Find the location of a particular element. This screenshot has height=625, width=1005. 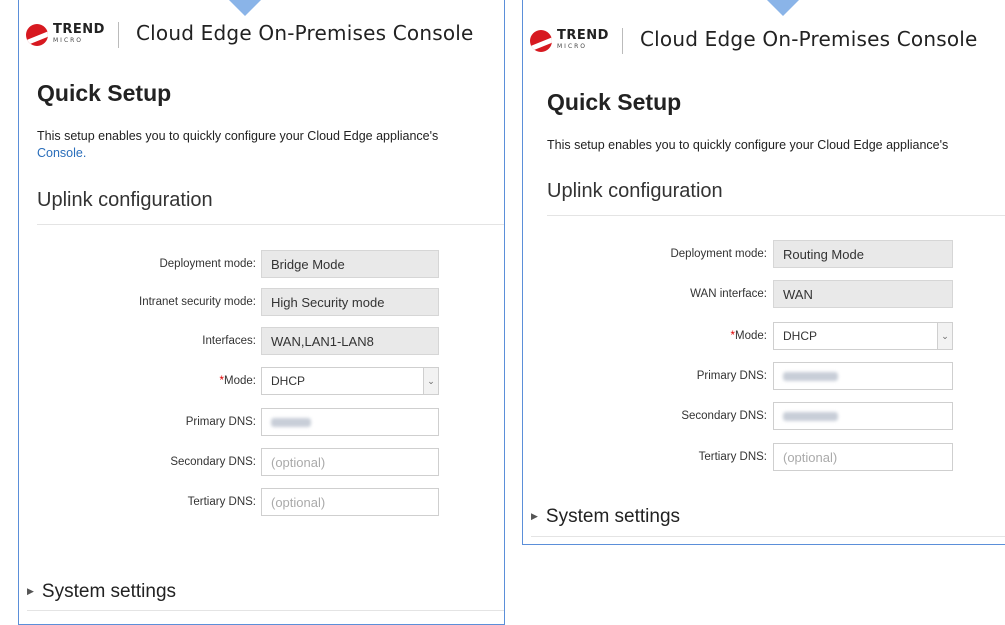

interfaces-field: WAN,LAN1-LAN8 is located at coordinates (350, 341).